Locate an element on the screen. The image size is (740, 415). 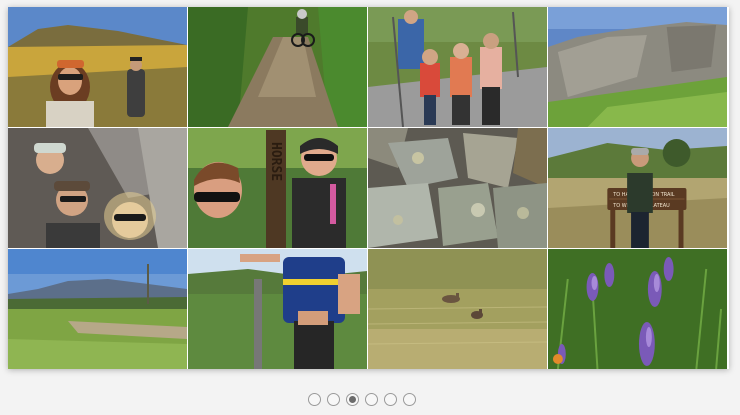
photo-1-image is located at coordinates (97, 67).